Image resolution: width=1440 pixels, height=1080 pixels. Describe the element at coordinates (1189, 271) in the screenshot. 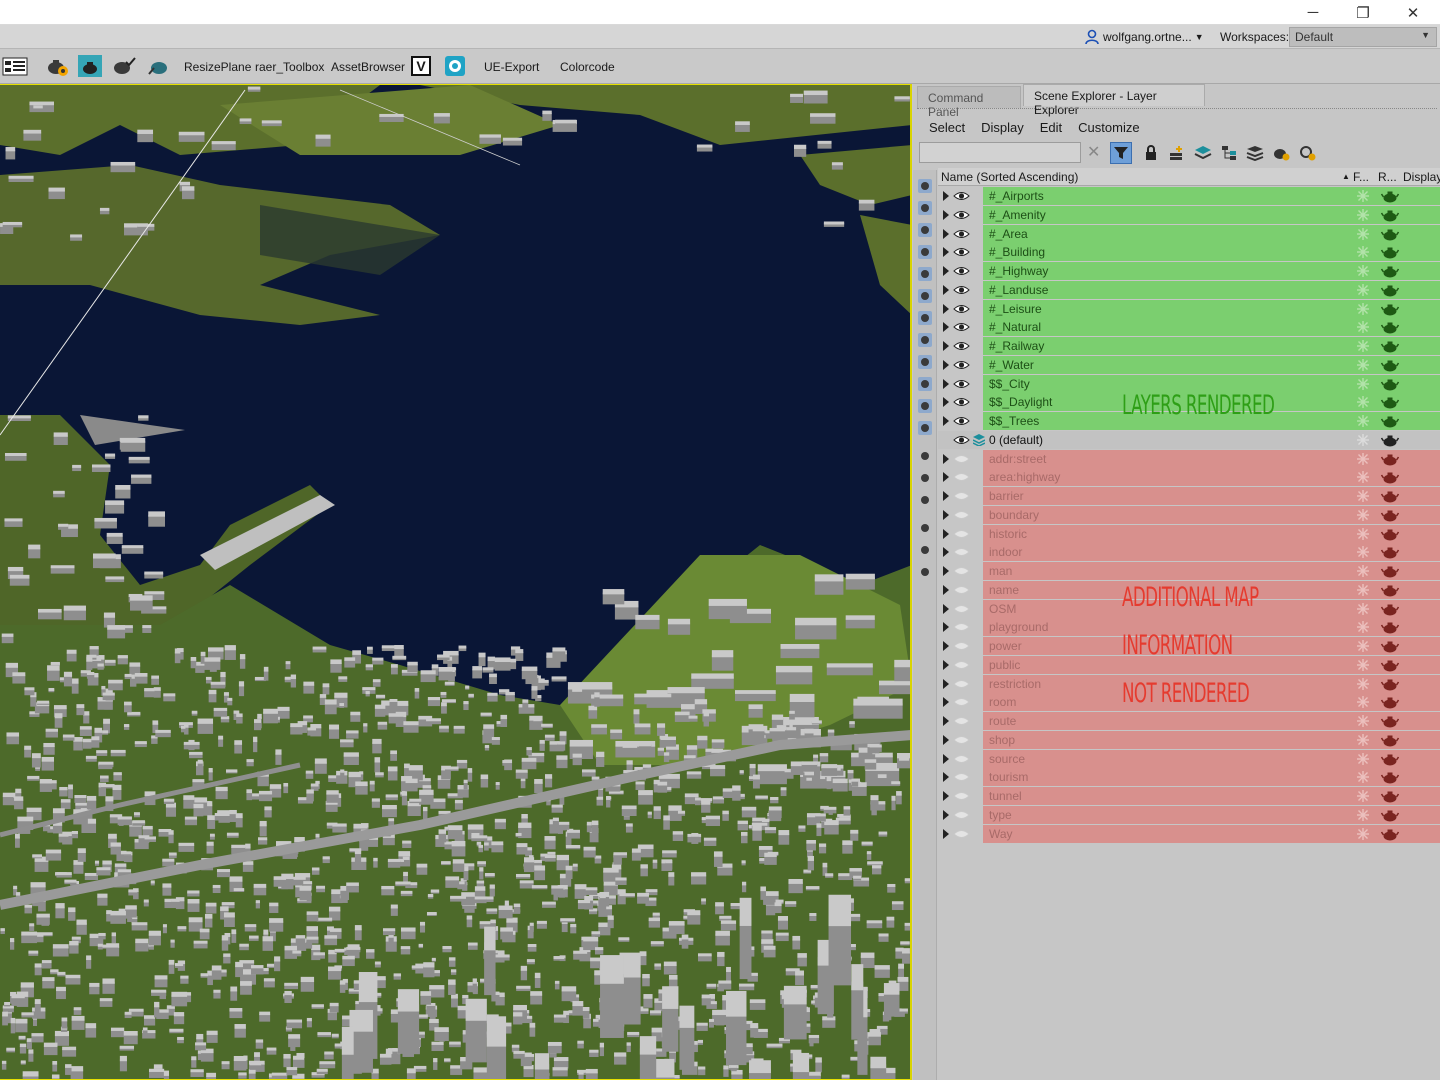

I see `layer-row: #_Highway` at that location.